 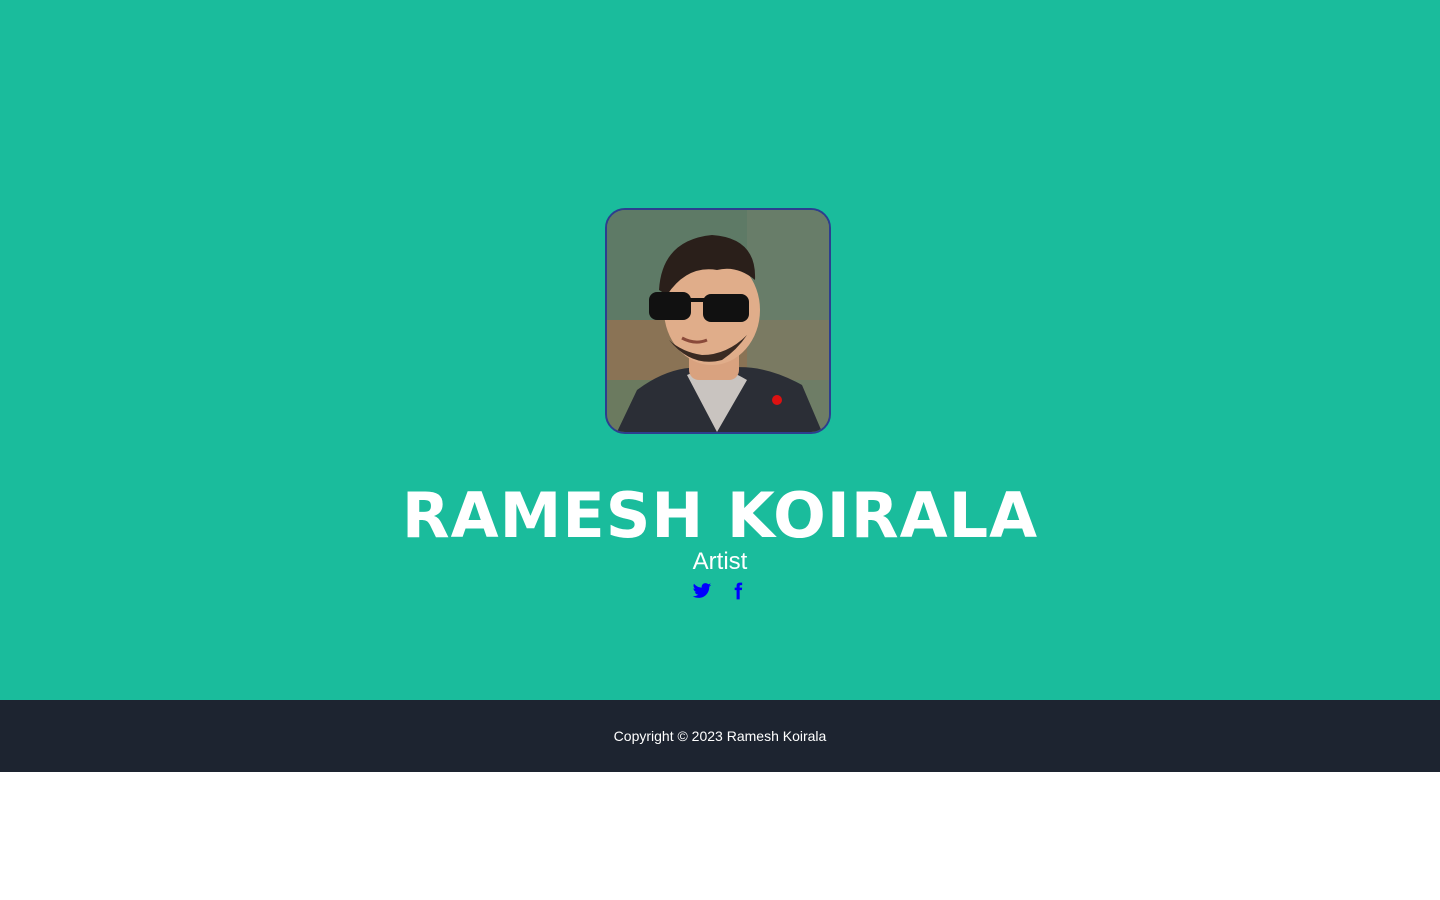 I want to click on copyright-text: Copyright © 2023 Ramesh Koirala, so click(x=720, y=736).